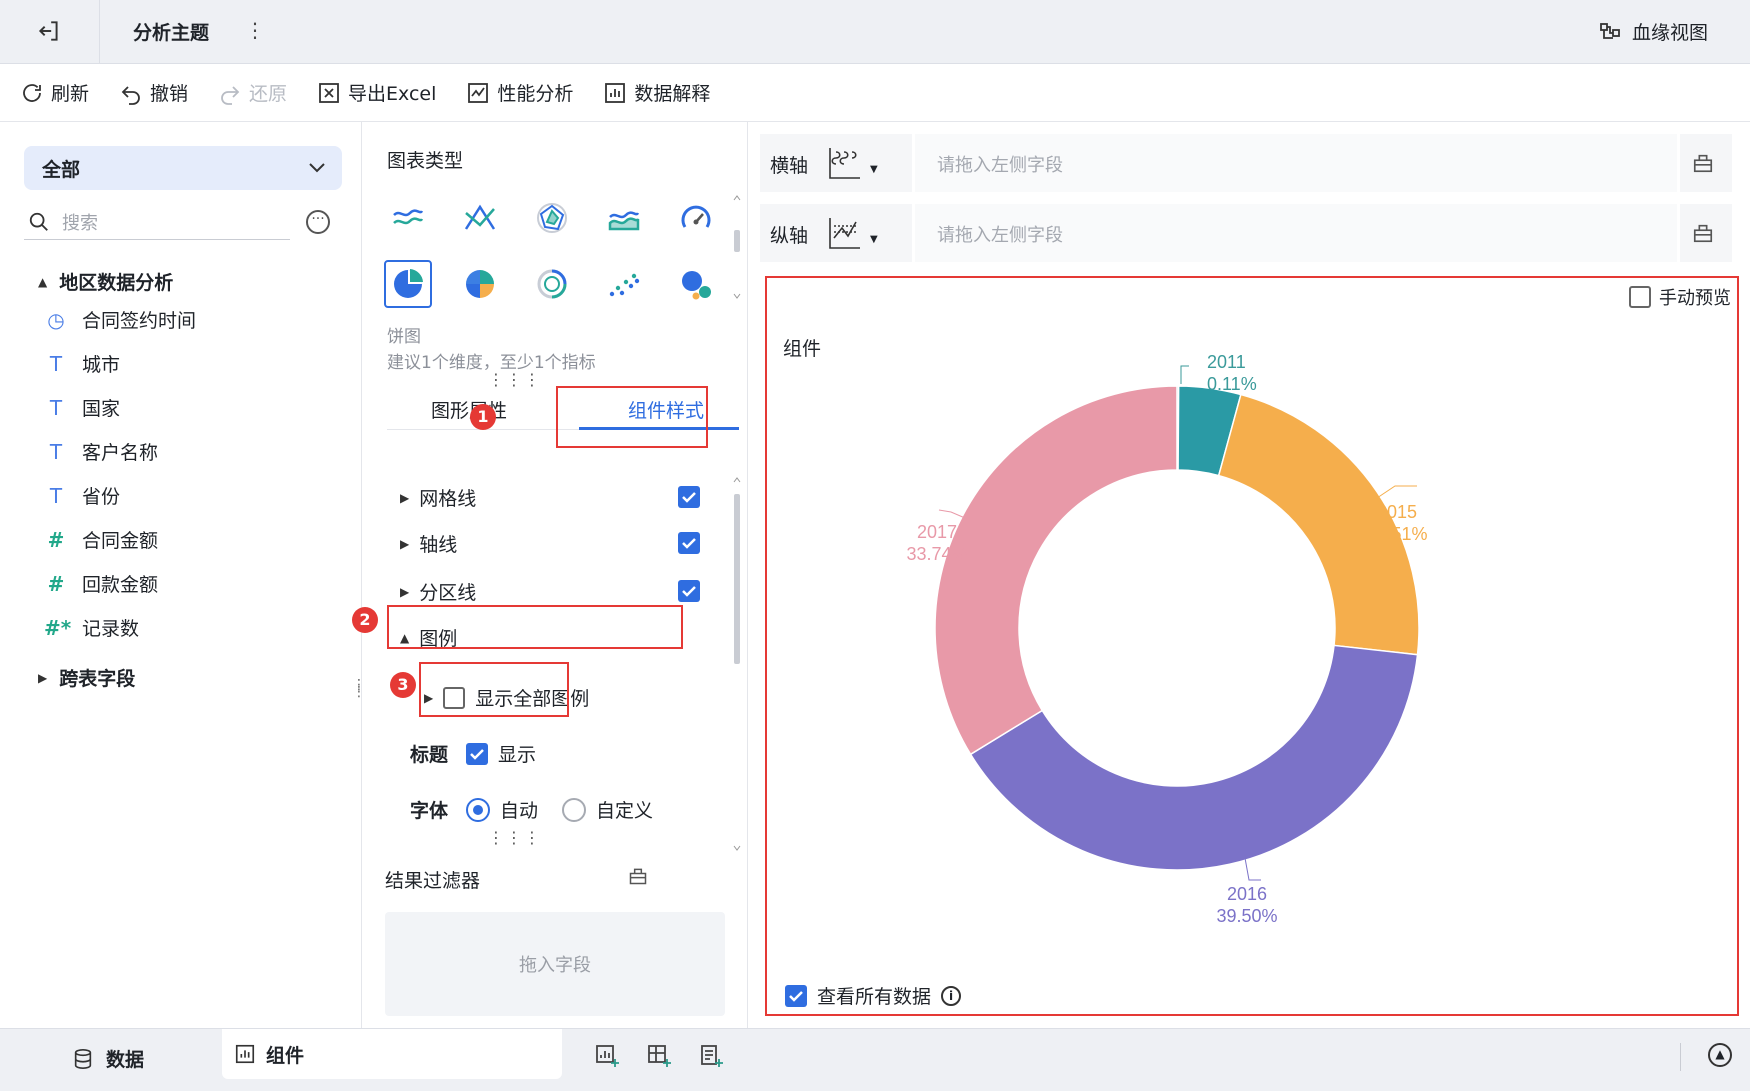 This screenshot has height=1091, width=1750. I want to click on expand-triangle-icon: ▶, so click(405, 497).